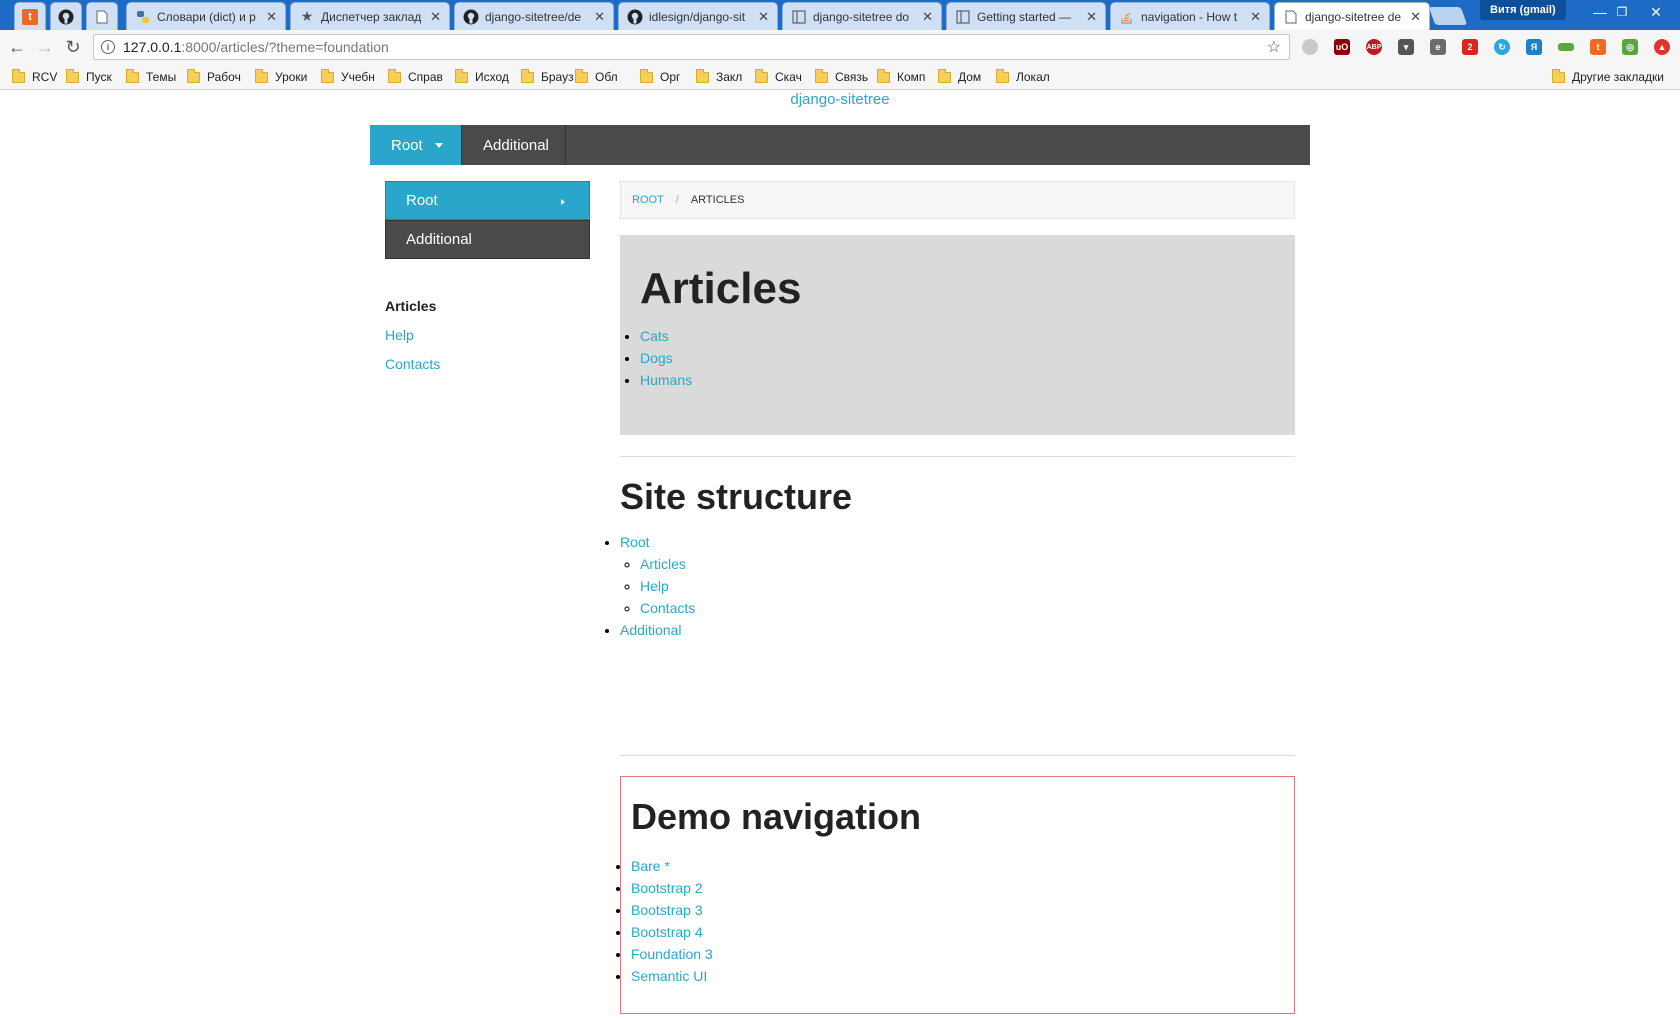 This screenshot has width=1680, height=1020. What do you see at coordinates (307, 16) in the screenshot?
I see `star-icon: ★` at bounding box center [307, 16].